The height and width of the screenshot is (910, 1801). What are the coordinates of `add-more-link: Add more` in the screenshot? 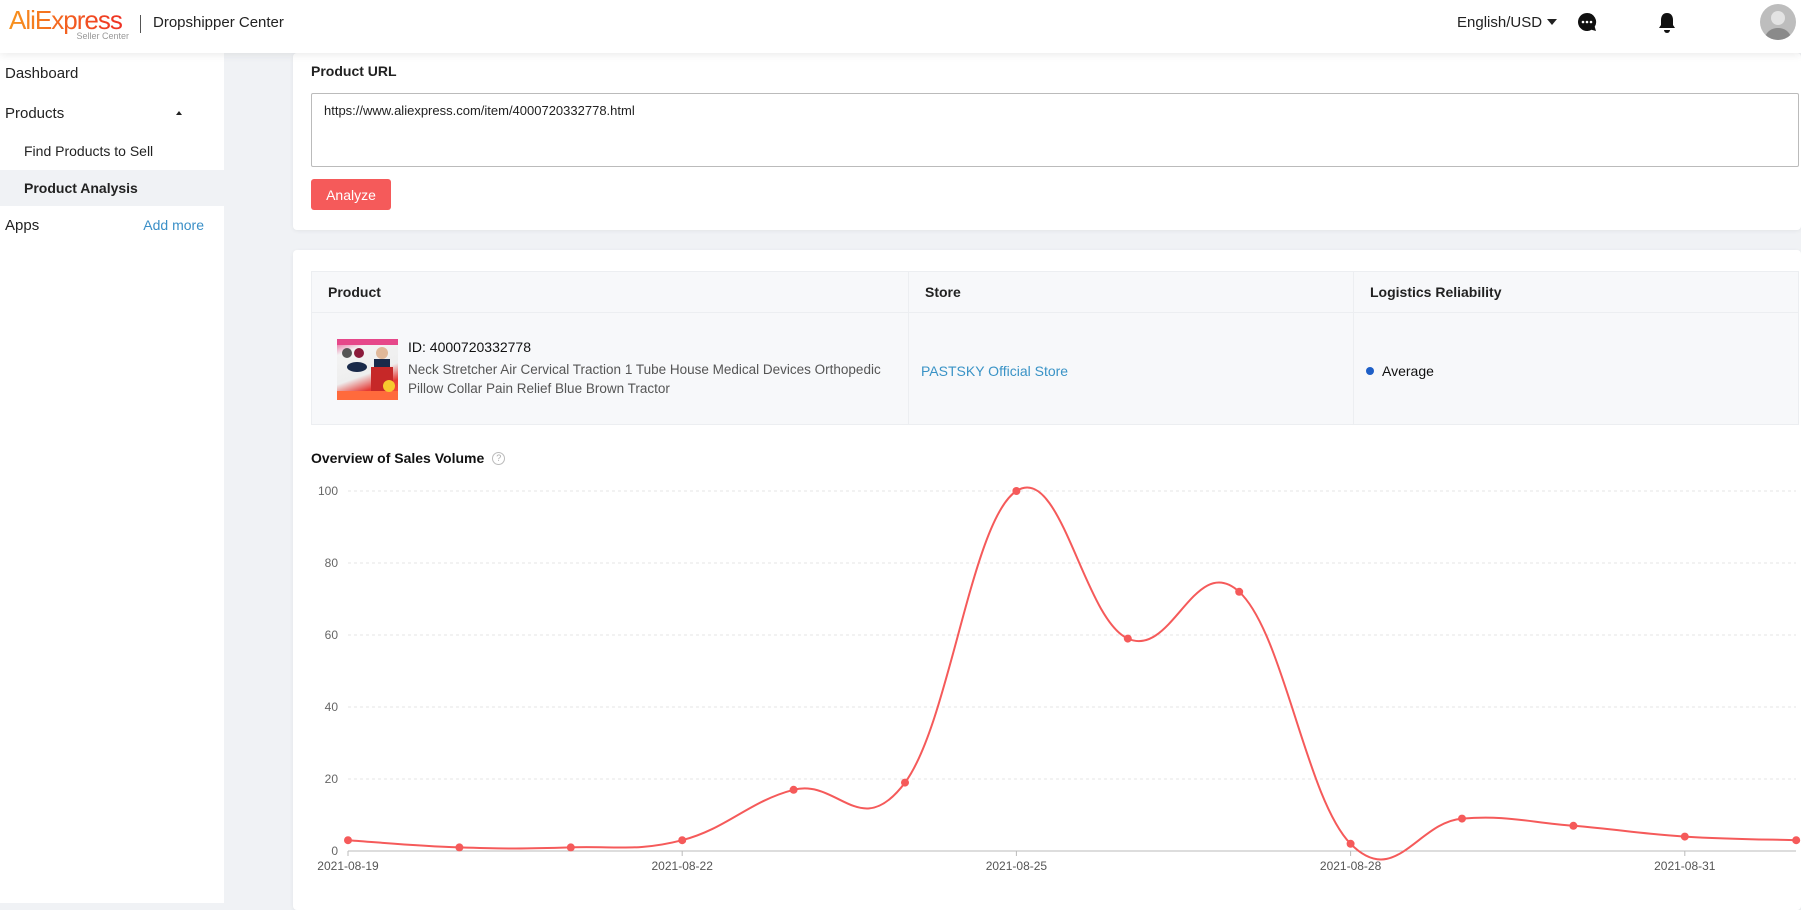 It's located at (173, 225).